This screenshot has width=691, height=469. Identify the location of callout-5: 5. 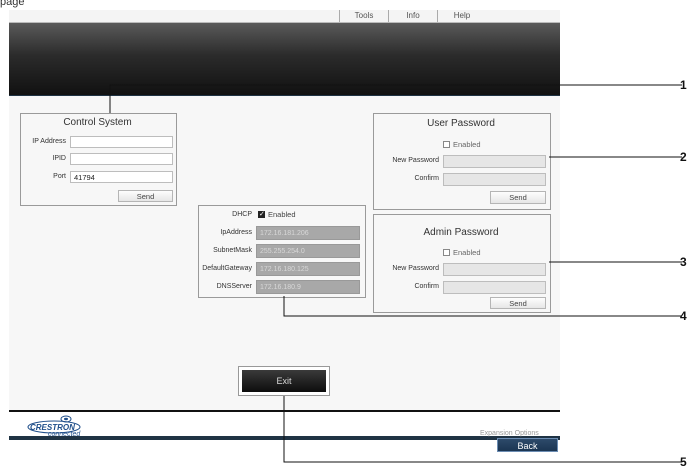
(683, 462).